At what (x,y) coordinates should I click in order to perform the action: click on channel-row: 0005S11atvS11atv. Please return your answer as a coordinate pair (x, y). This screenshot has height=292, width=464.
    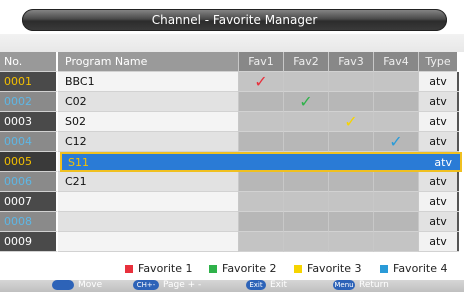
    Looking at the image, I should click on (232, 162).